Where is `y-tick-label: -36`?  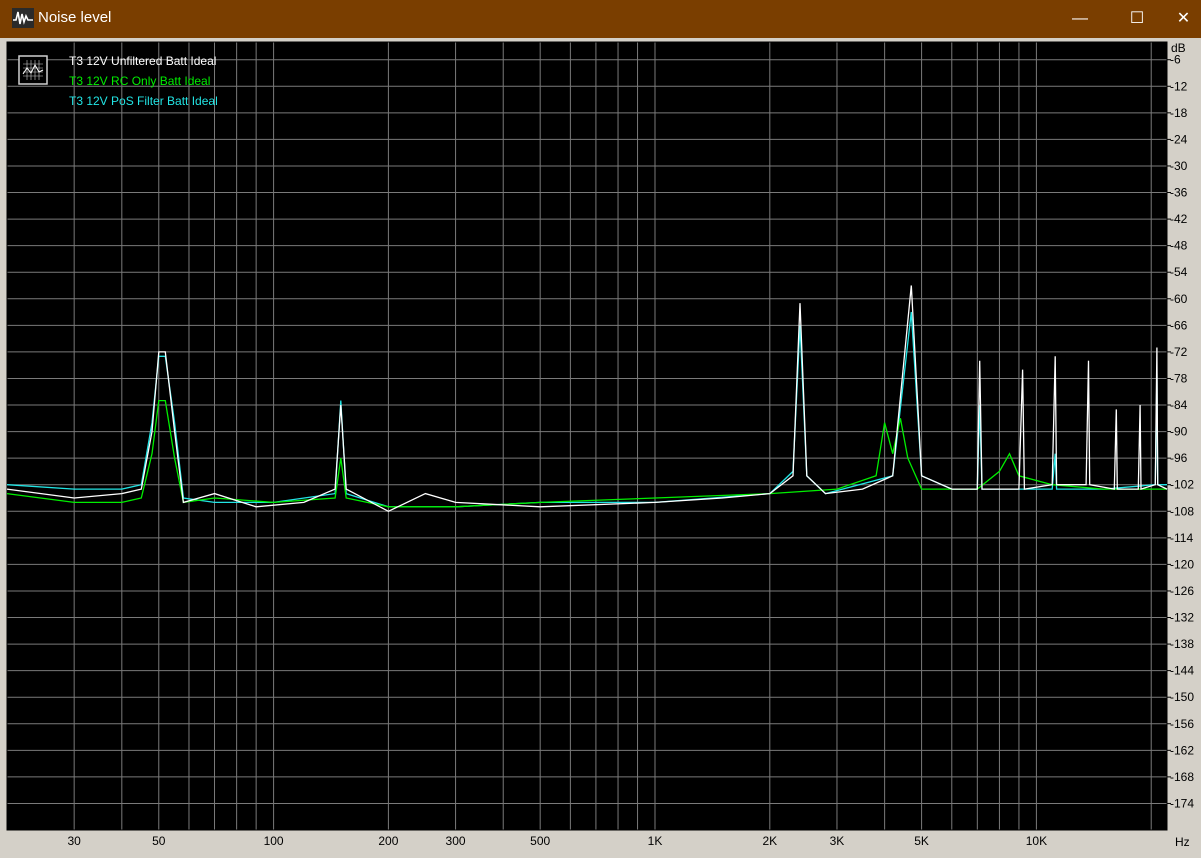 y-tick-label: -36 is located at coordinates (1179, 193).